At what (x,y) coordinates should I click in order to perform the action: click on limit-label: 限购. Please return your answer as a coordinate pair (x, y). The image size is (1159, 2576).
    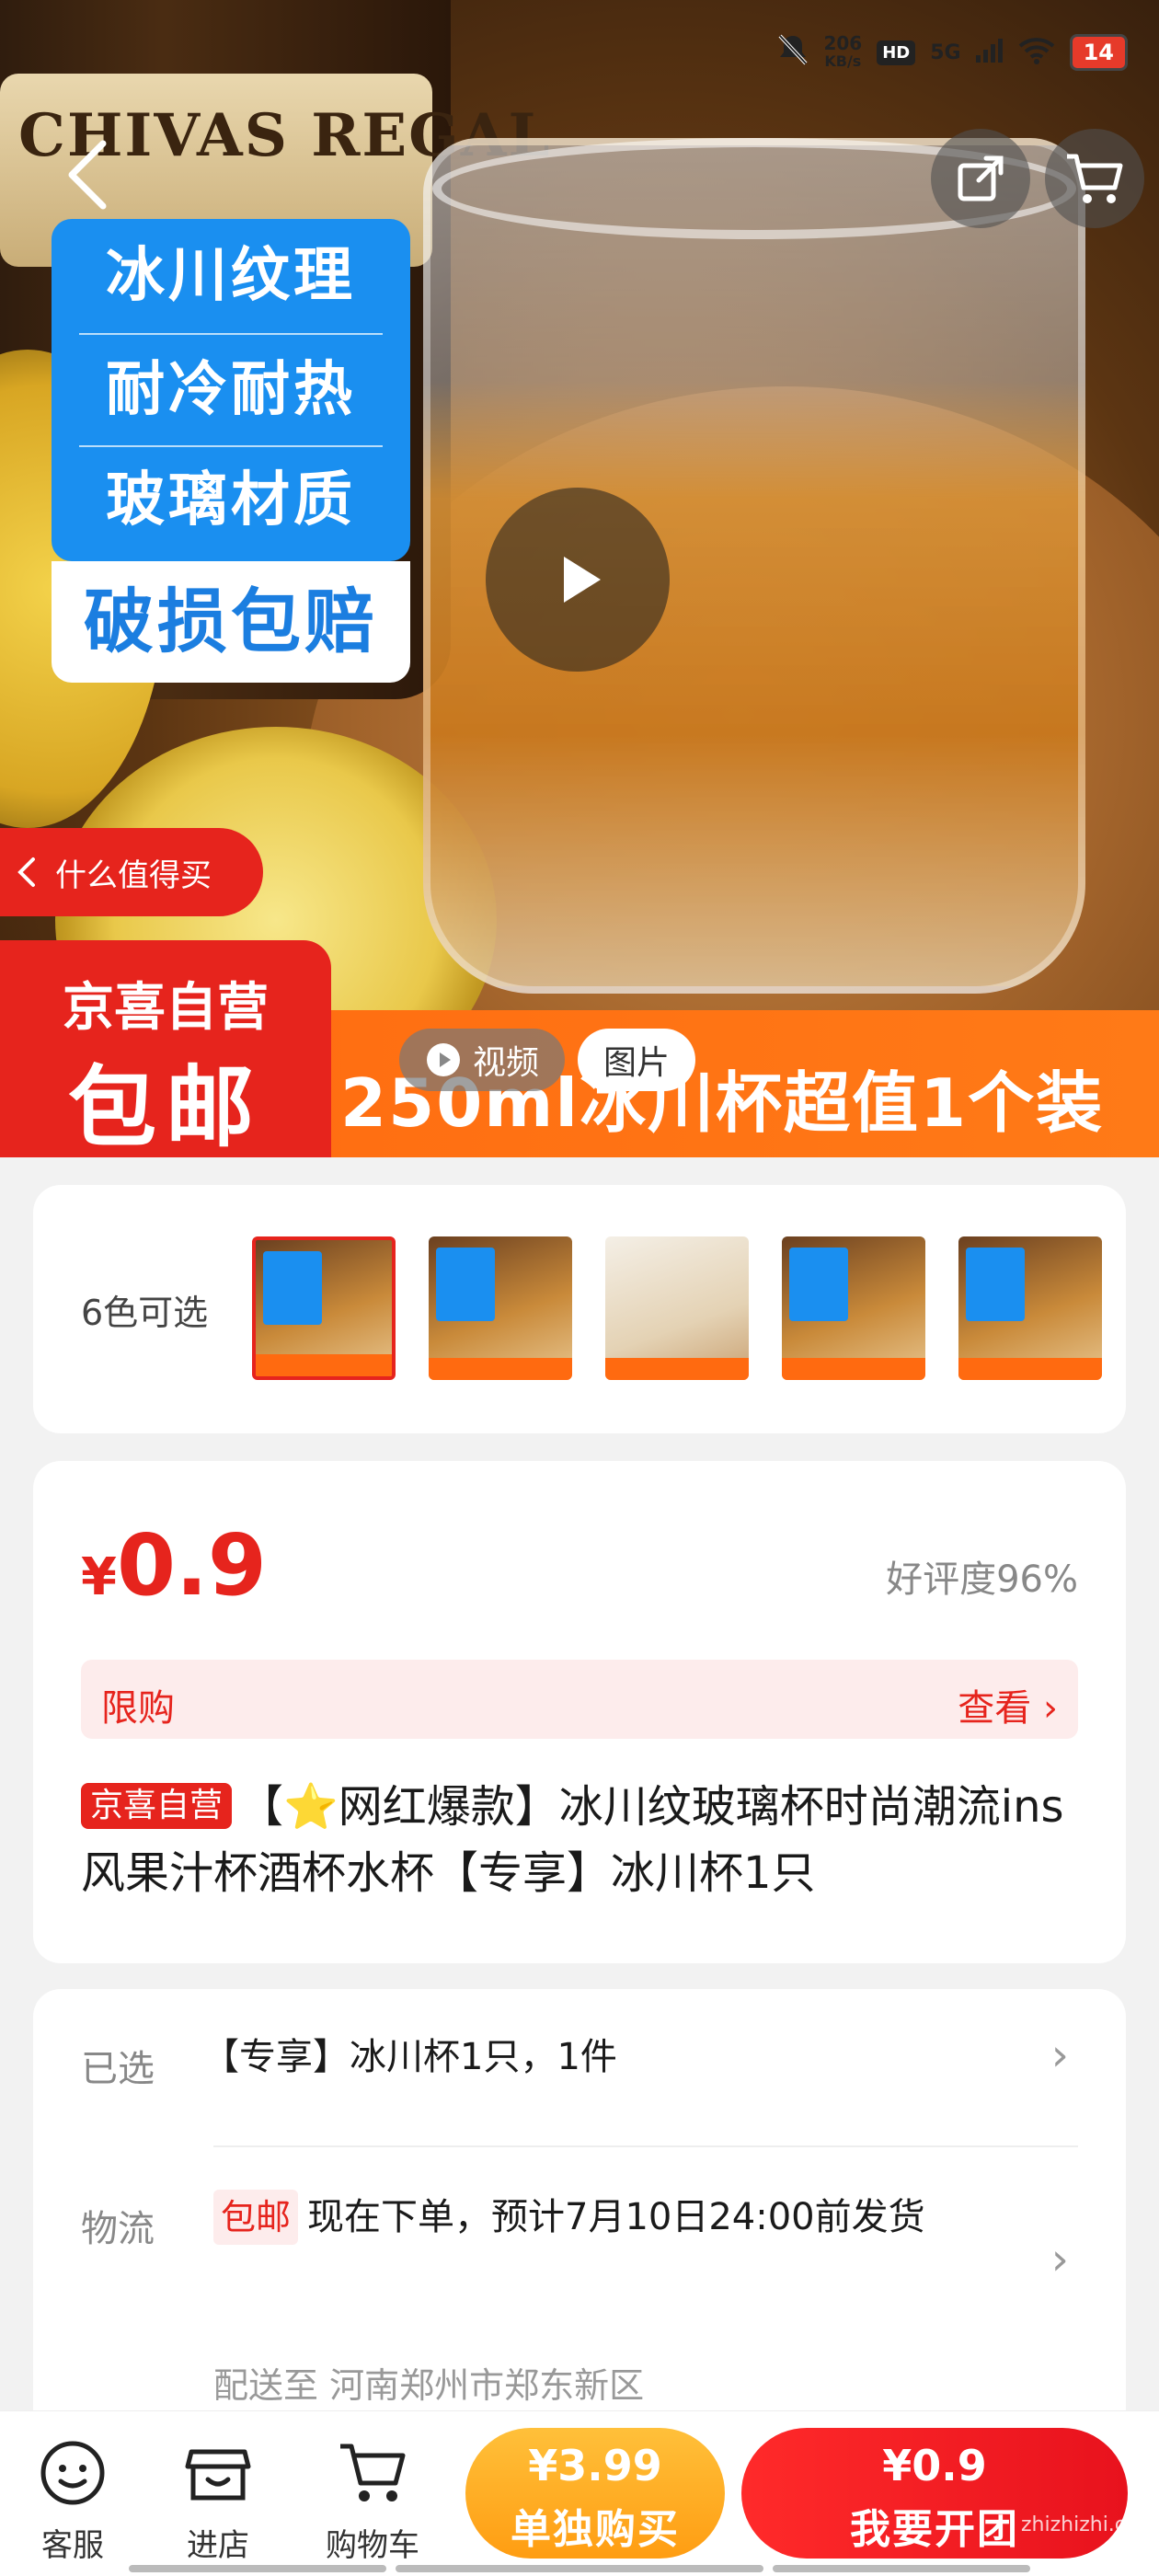
    Looking at the image, I should click on (138, 1708).